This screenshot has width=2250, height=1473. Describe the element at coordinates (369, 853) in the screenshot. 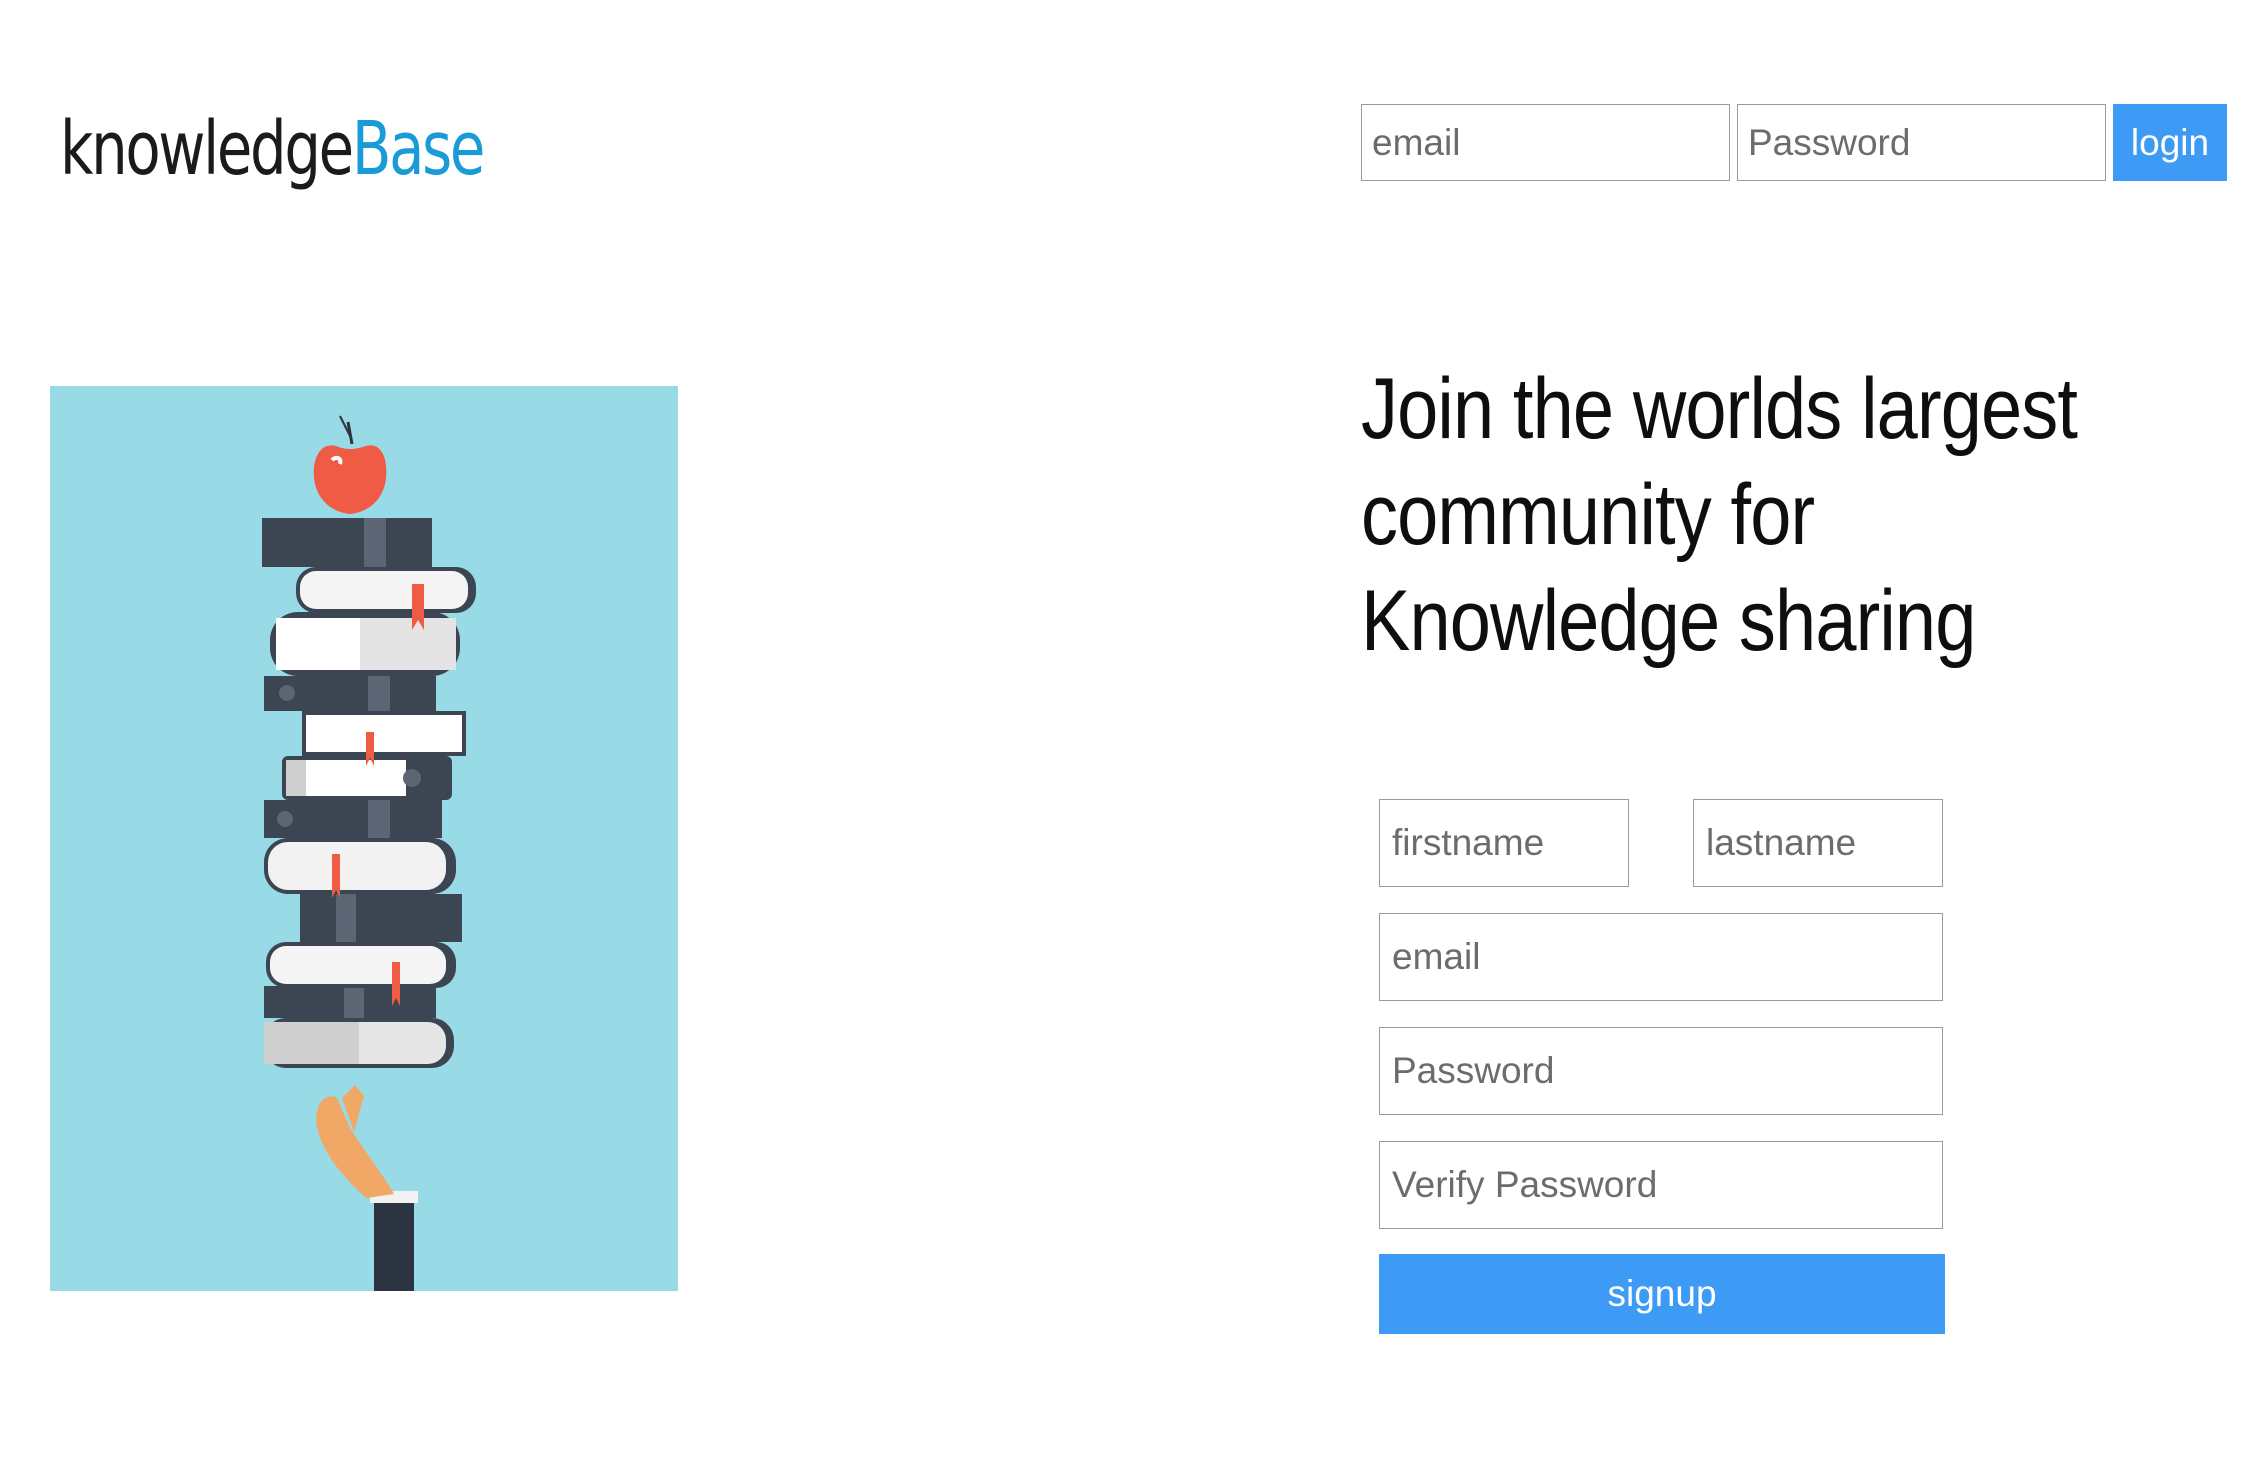

I see `books-stack-icon` at that location.